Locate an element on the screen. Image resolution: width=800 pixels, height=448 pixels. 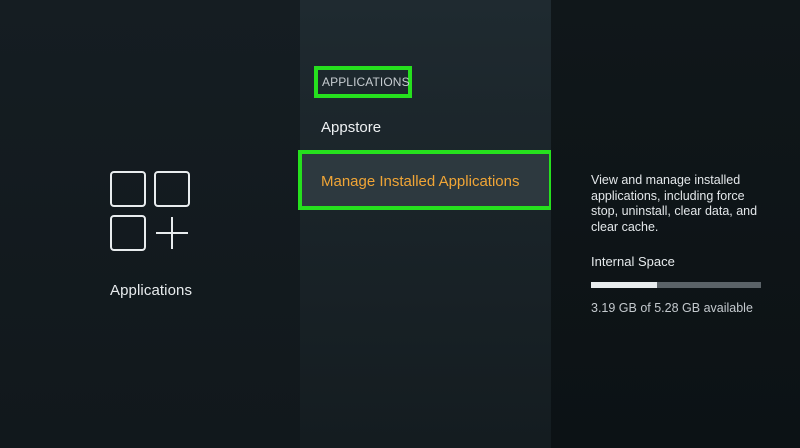
storage-title: Internal Space is located at coordinates (633, 261).